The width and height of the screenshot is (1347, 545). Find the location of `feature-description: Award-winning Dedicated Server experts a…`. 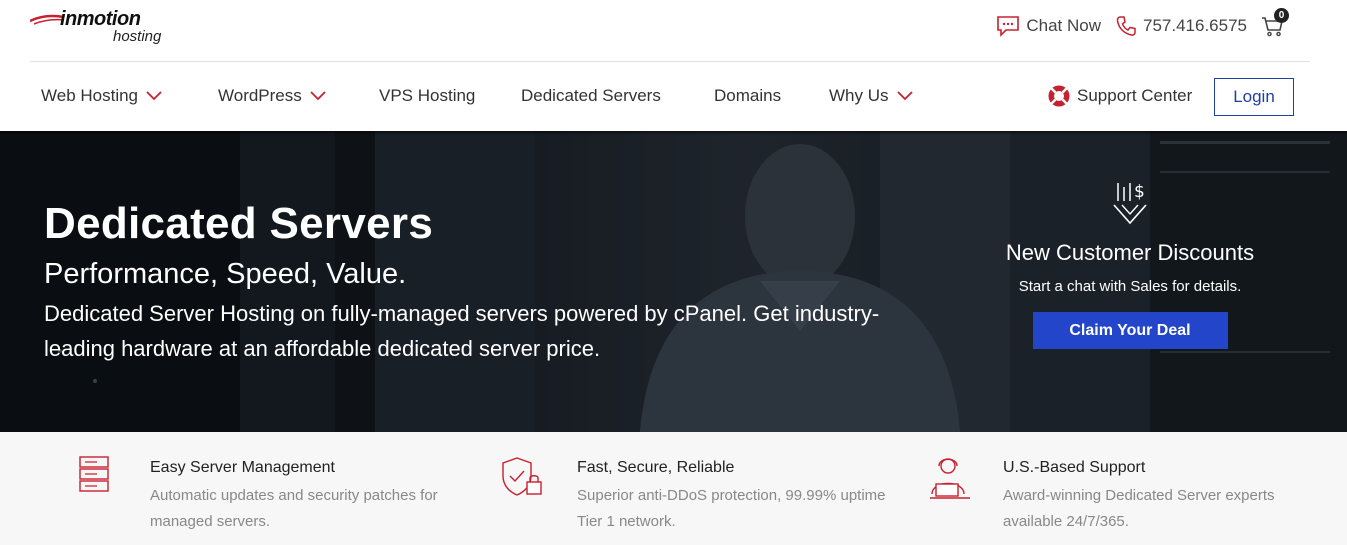

feature-description: Award-winning Dedicated Server experts a… is located at coordinates (1139, 508).